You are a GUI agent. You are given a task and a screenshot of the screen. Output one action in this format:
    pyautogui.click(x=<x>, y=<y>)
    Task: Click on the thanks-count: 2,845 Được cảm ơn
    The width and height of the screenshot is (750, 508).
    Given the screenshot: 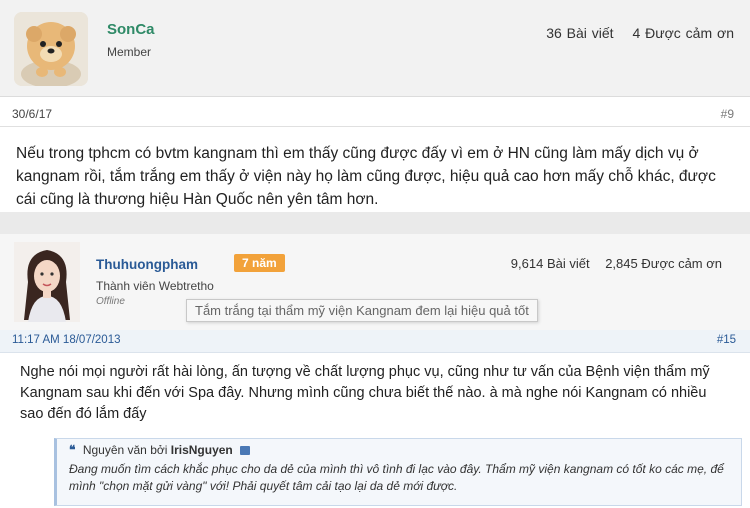 What is the action you would take?
    pyautogui.click(x=663, y=263)
    